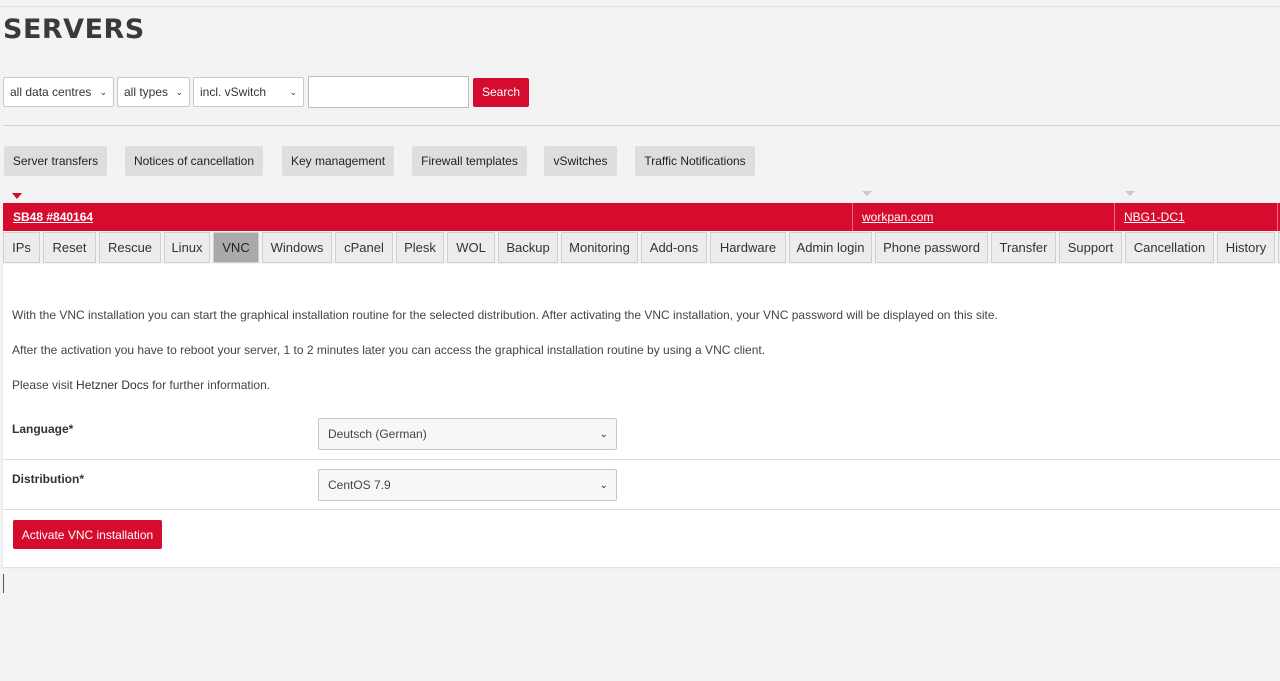 This screenshot has width=1280, height=681. Describe the element at coordinates (187, 247) in the screenshot. I see `tab-linux: Linux` at that location.